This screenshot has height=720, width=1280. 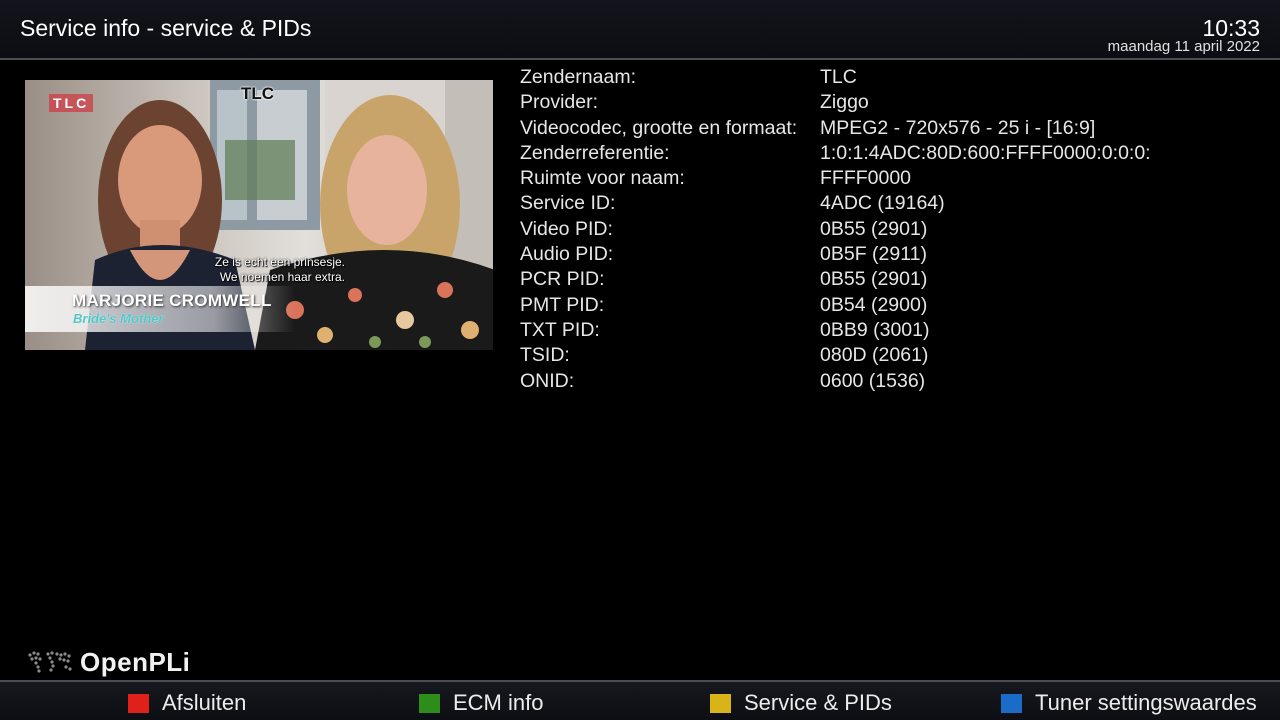 I want to click on info-label: Audio PID:, so click(x=567, y=254).